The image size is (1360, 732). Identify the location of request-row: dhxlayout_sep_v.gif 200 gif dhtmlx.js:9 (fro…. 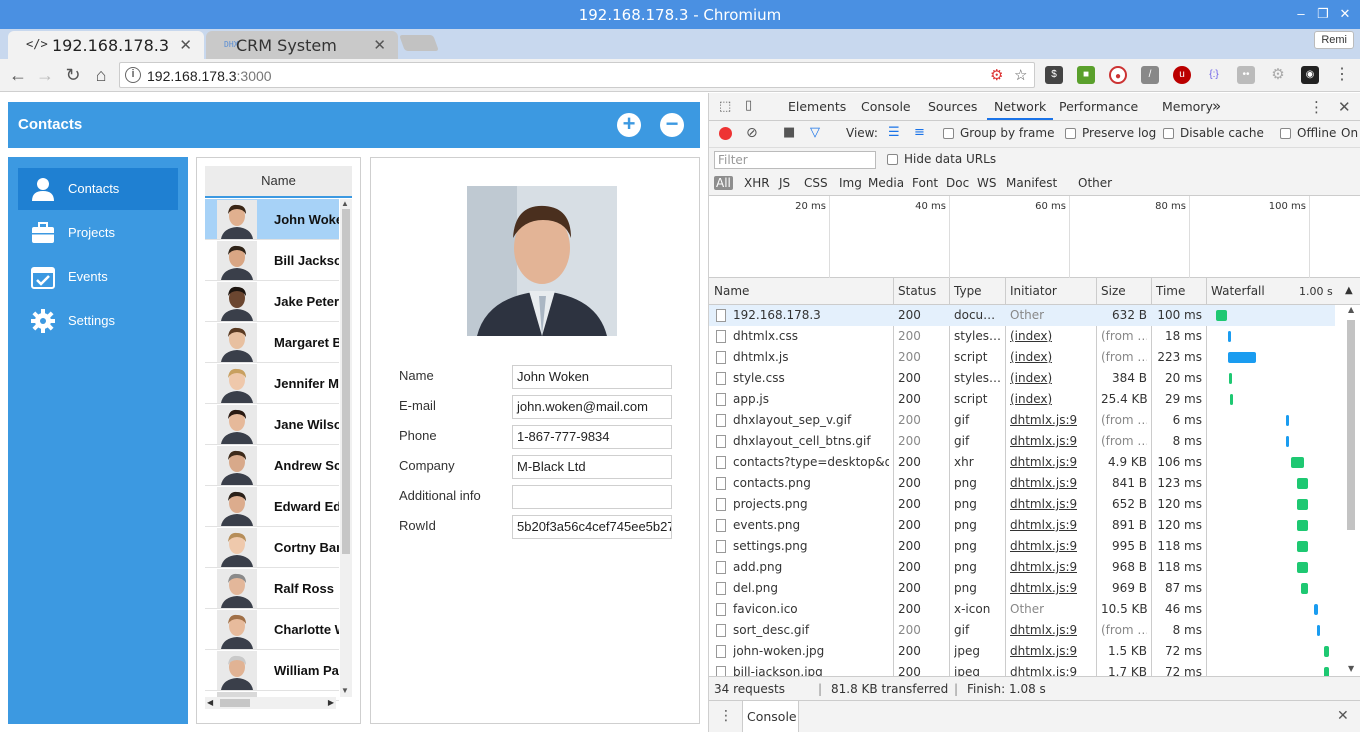
(1022, 420).